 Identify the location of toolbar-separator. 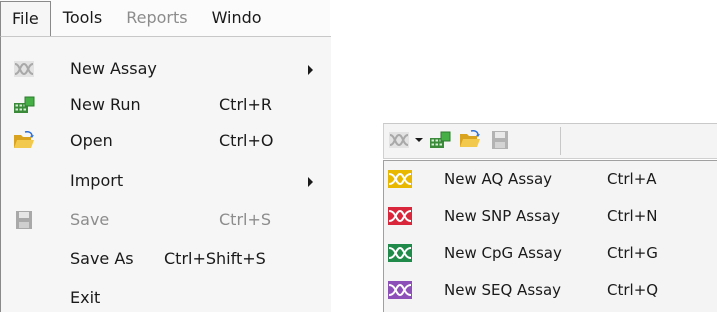
(560, 141).